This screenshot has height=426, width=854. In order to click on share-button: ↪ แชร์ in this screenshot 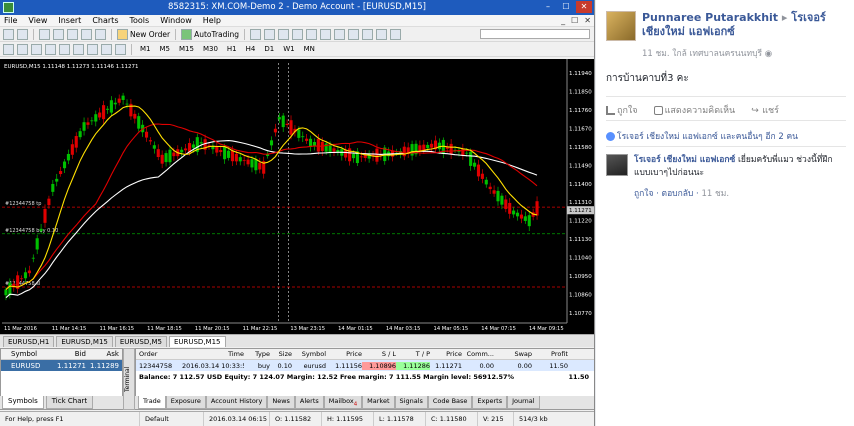, I will do `click(765, 110)`.